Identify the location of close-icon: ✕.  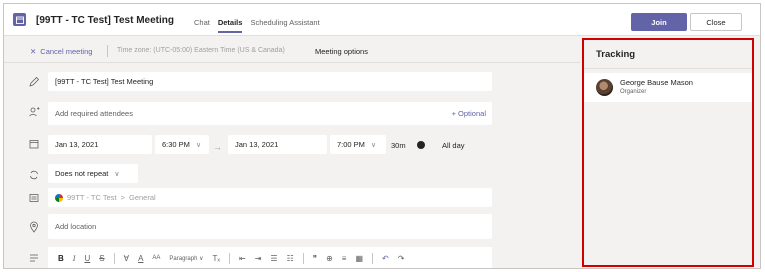
(33, 51).